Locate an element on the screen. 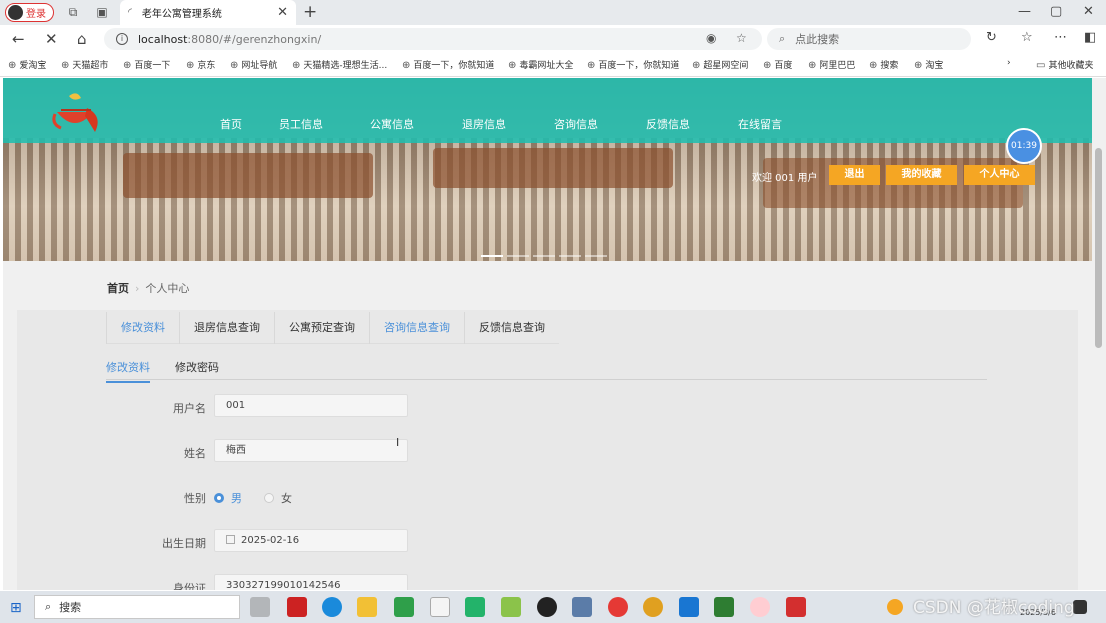 The width and height of the screenshot is (1106, 623). bookmark-item: ⊕ 毒霸网址大全 is located at coordinates (540, 64).